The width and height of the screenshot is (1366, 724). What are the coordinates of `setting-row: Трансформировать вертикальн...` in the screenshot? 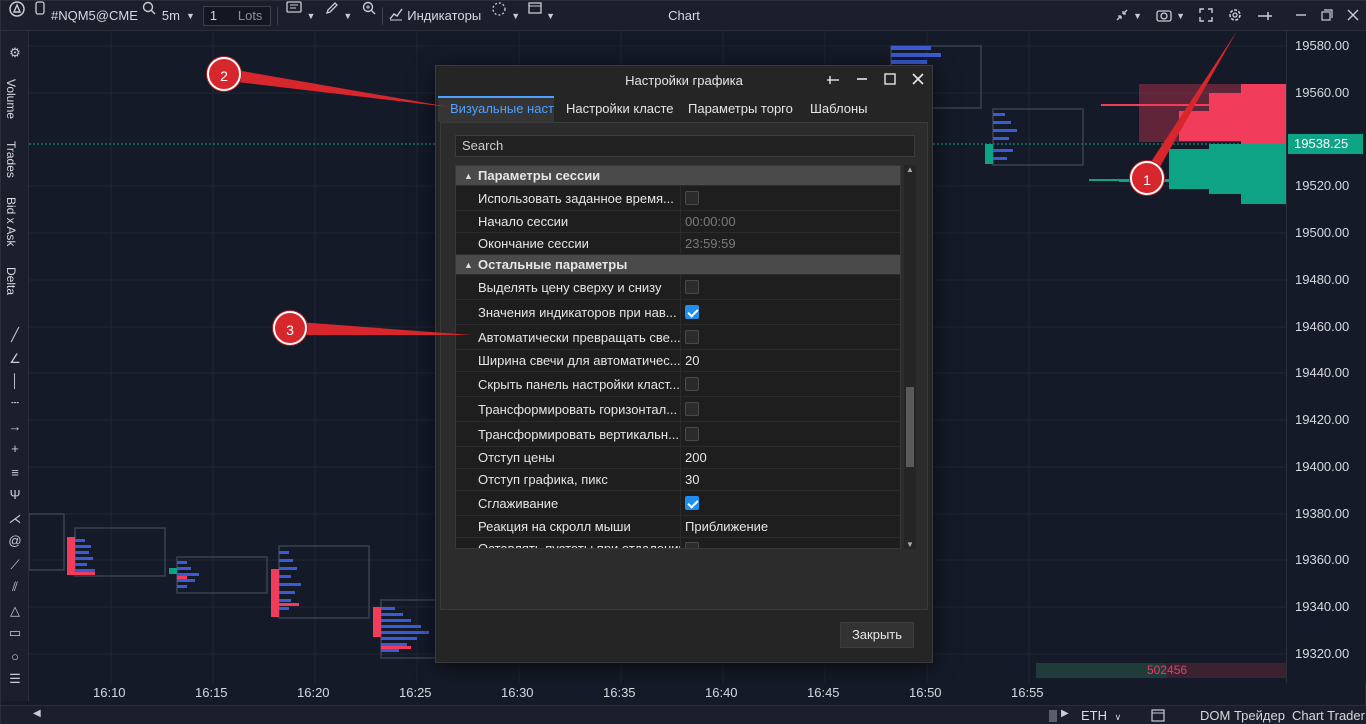 It's located at (678, 434).